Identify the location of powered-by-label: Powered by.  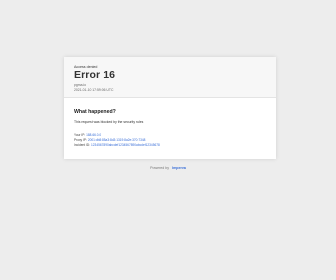
(160, 168).